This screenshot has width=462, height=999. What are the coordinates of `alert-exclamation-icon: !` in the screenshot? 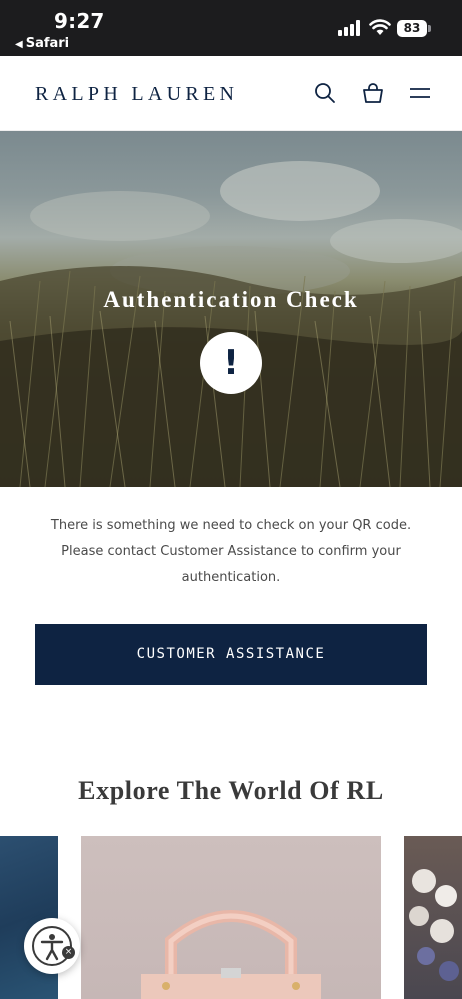 It's located at (231, 363).